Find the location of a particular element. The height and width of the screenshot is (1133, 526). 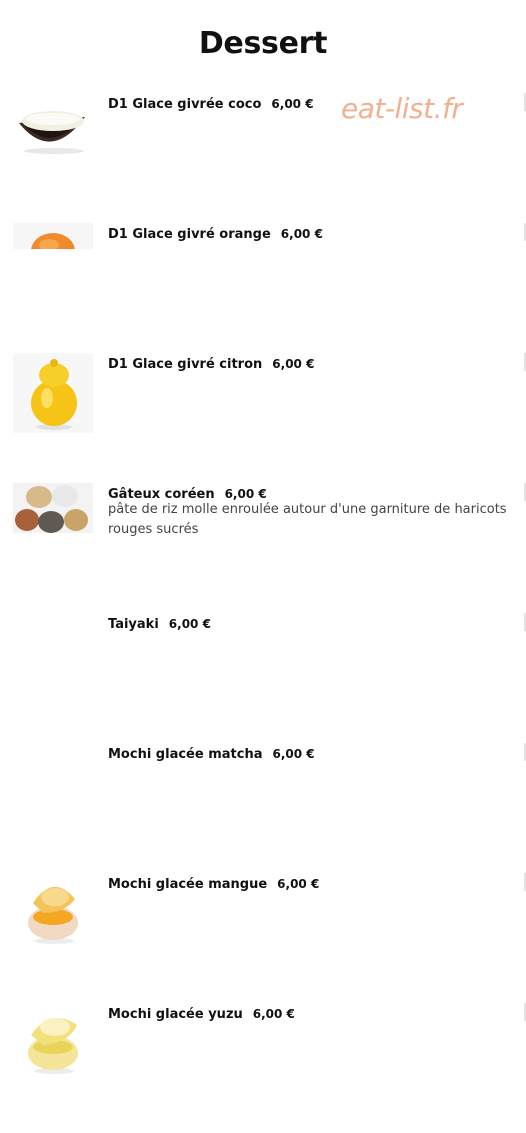

mango-mochi-image is located at coordinates (53, 913).